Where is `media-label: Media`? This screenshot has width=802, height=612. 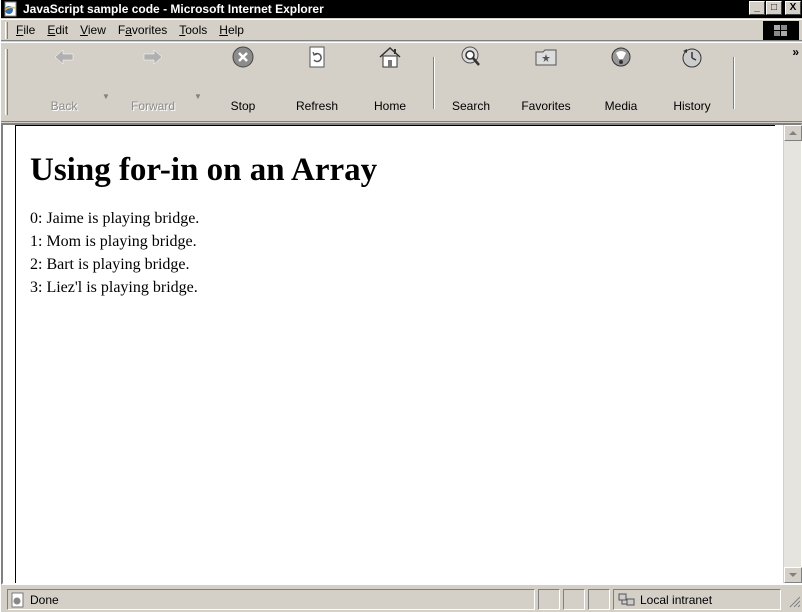
media-label: Media is located at coordinates (621, 106).